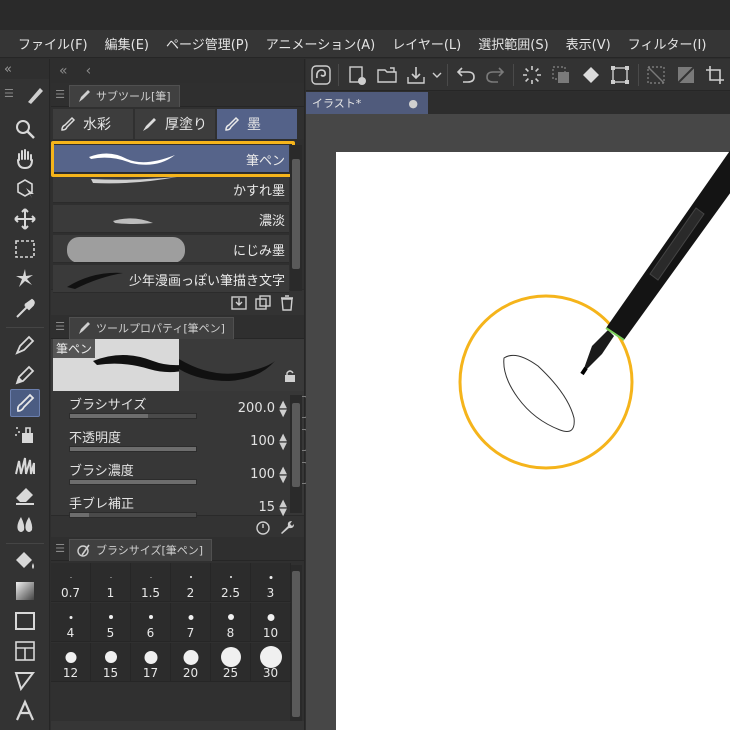  I want to click on airbrush-tool-icon, so click(25, 435).